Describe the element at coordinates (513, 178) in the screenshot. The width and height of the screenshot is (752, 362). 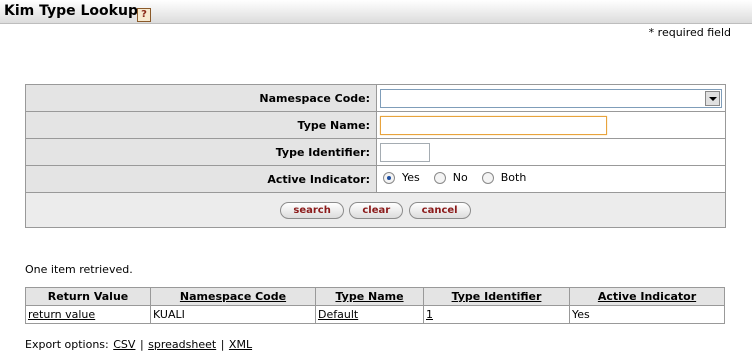
I see `active-both-label: Both` at that location.